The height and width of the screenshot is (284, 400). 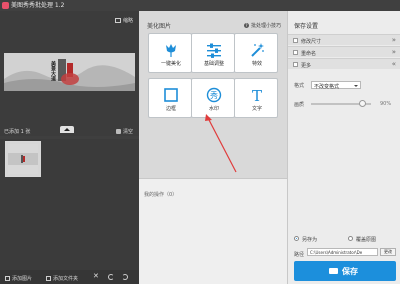 I want to click on beautify-title: 美化图片, so click(x=159, y=26).